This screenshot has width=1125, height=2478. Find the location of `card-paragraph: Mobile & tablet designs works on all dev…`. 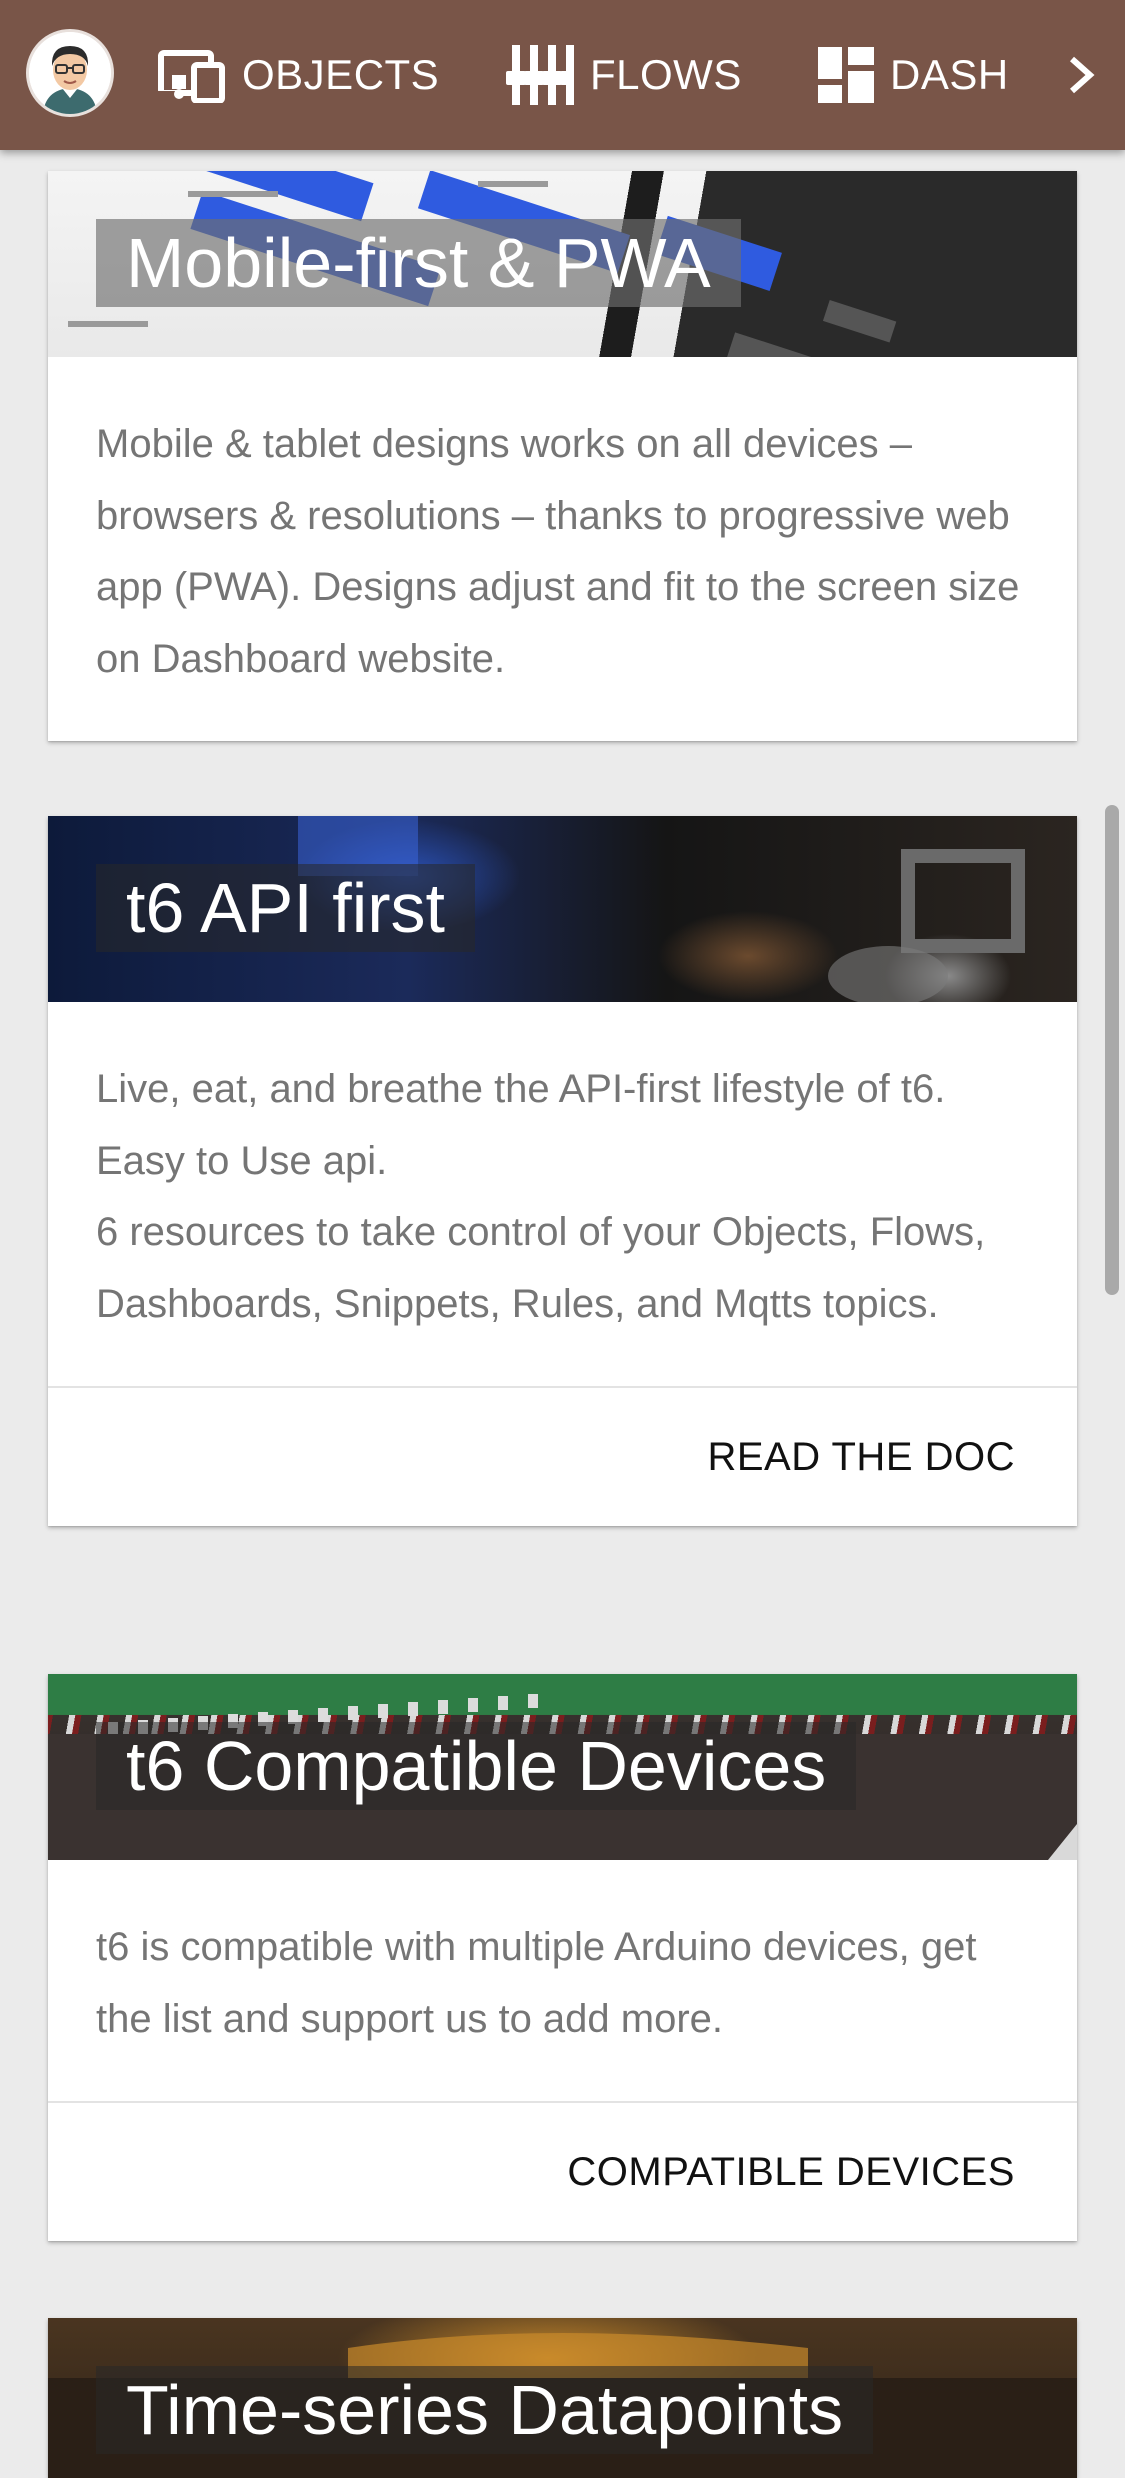

card-paragraph: Mobile & tablet designs works on all dev… is located at coordinates (558, 551).